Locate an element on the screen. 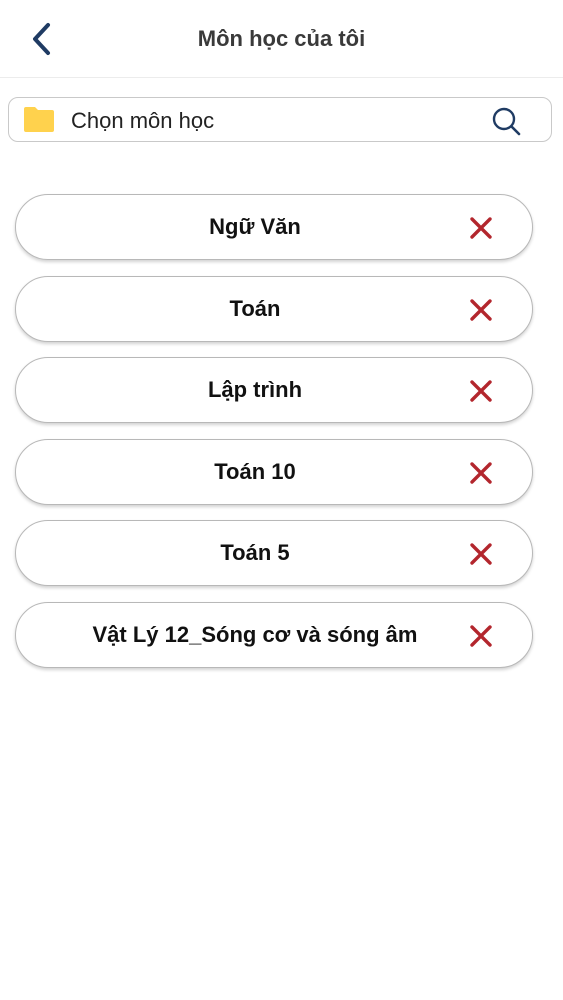  folder-icon is located at coordinates (39, 119).